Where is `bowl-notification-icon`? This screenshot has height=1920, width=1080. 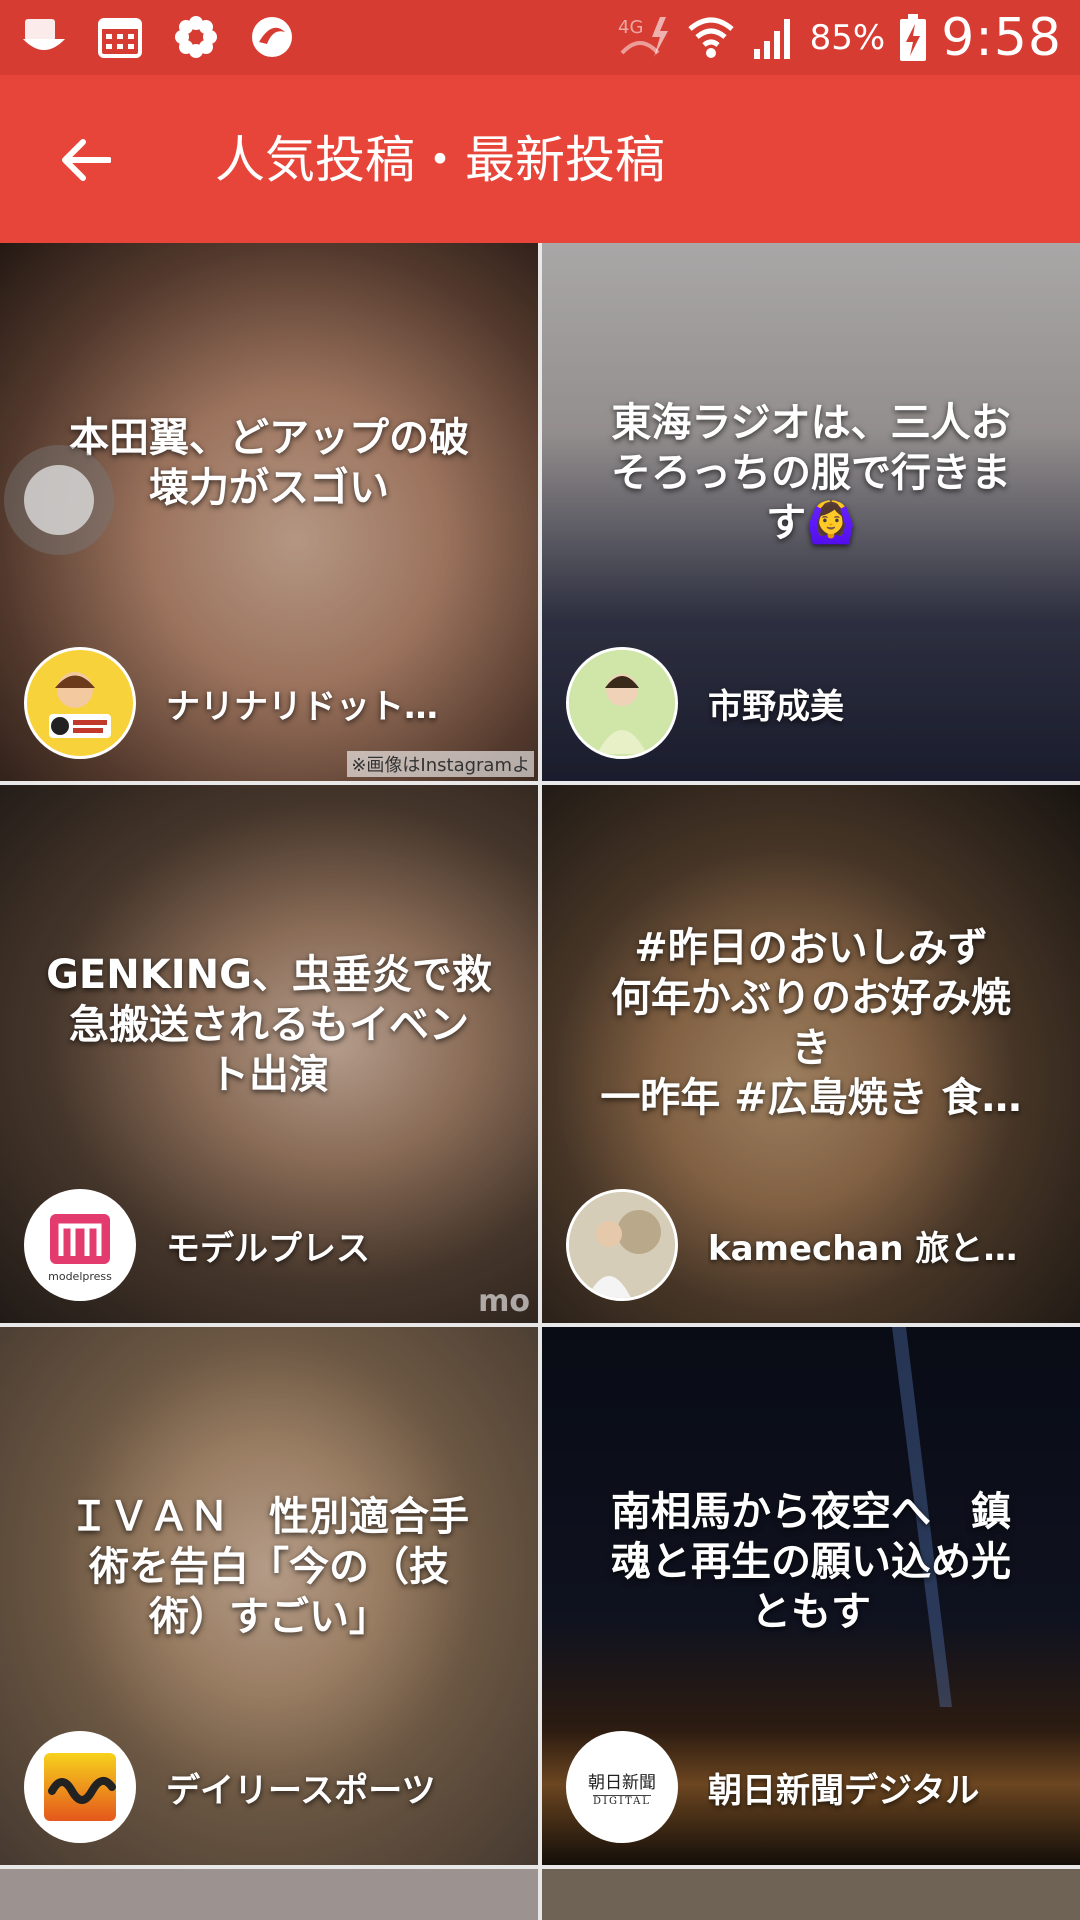
bowl-notification-icon is located at coordinates (44, 37).